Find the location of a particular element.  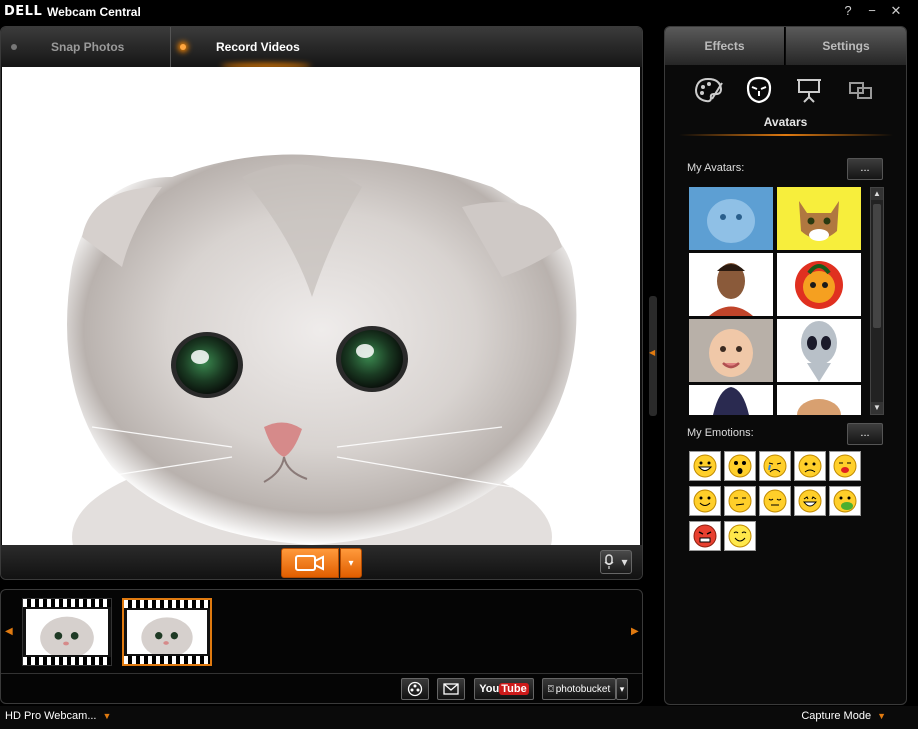

app-title: Webcam Central is located at coordinates (94, 12).